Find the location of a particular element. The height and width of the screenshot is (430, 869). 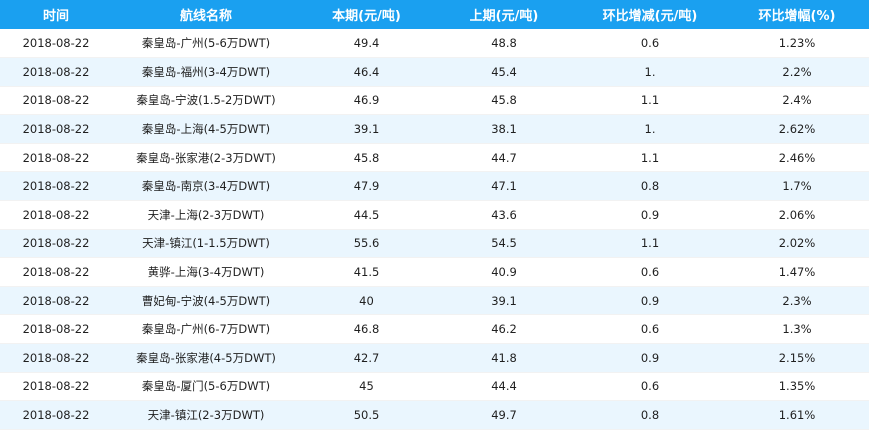

cell-current-period: 44.5 is located at coordinates (366, 215).